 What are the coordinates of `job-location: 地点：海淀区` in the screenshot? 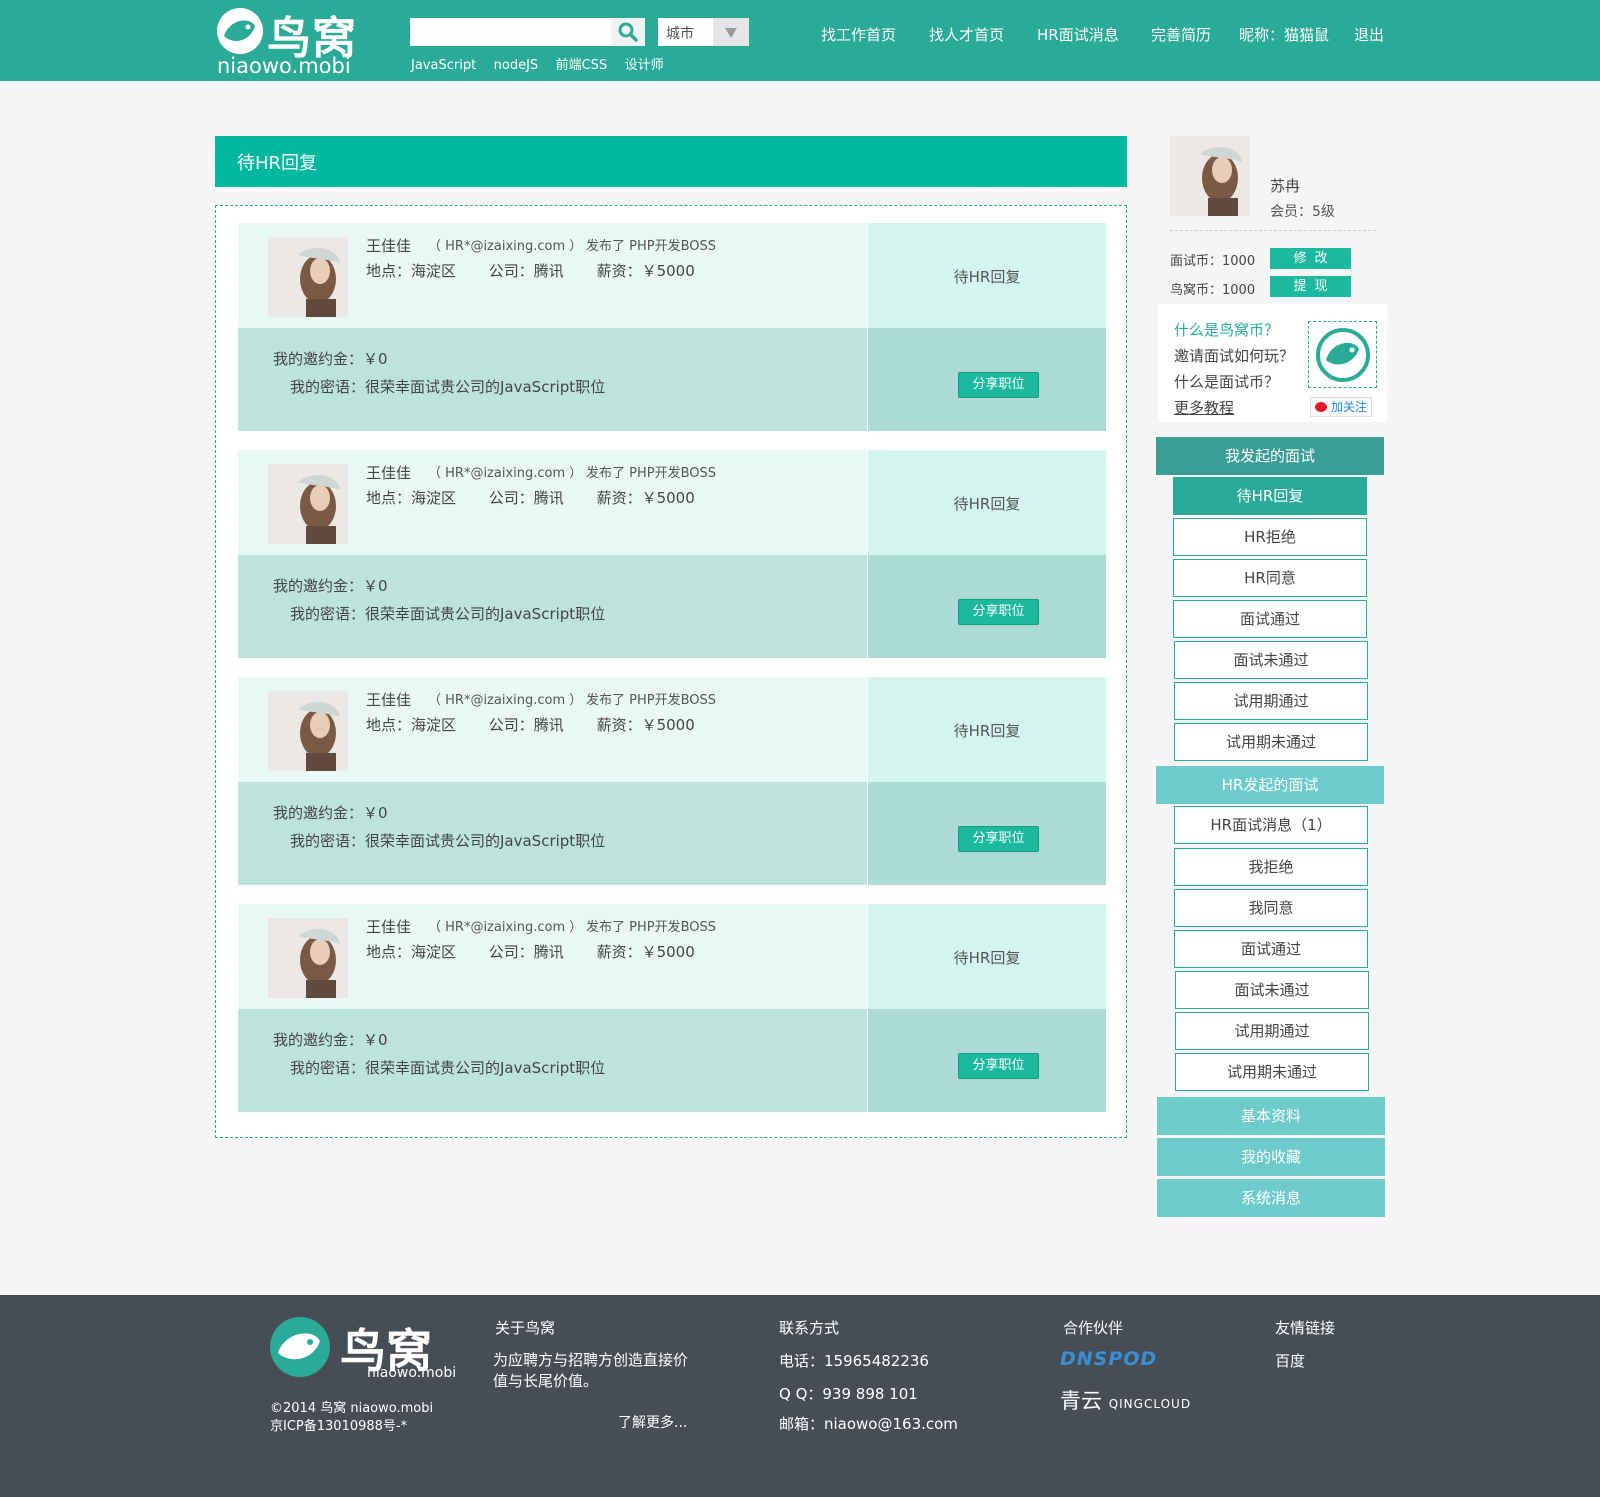 It's located at (411, 725).